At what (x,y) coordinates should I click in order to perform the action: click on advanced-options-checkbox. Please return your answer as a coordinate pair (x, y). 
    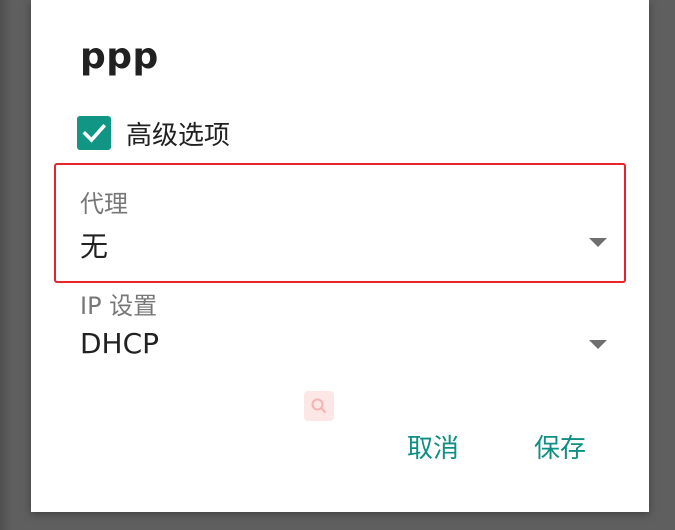
    Looking at the image, I should click on (94, 133).